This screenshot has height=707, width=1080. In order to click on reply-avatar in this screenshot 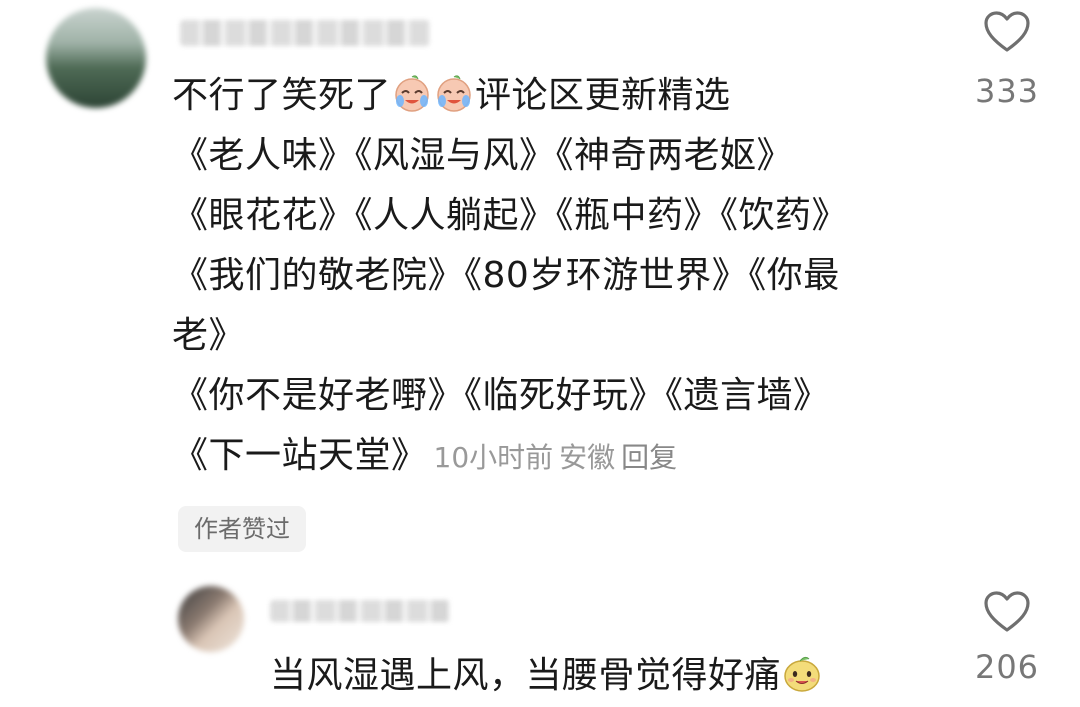, I will do `click(211, 619)`.